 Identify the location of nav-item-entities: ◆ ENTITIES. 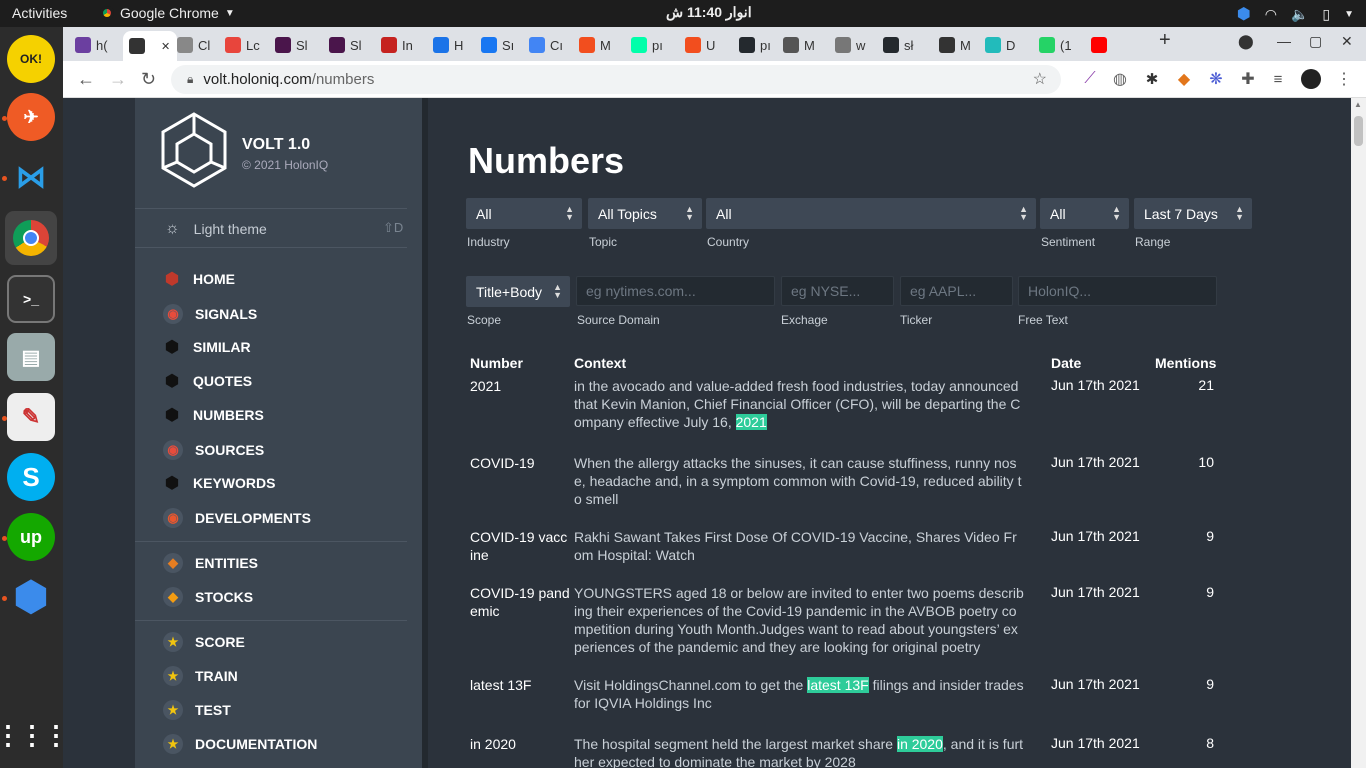
(210, 563).